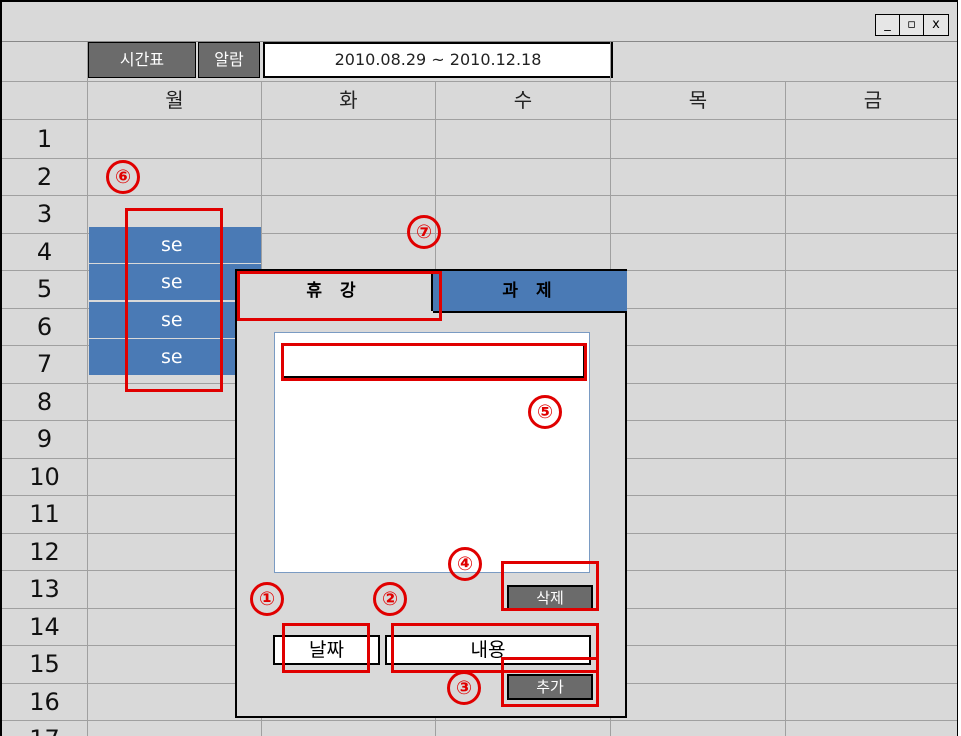  What do you see at coordinates (44, 402) in the screenshot?
I see `period-number: 8` at bounding box center [44, 402].